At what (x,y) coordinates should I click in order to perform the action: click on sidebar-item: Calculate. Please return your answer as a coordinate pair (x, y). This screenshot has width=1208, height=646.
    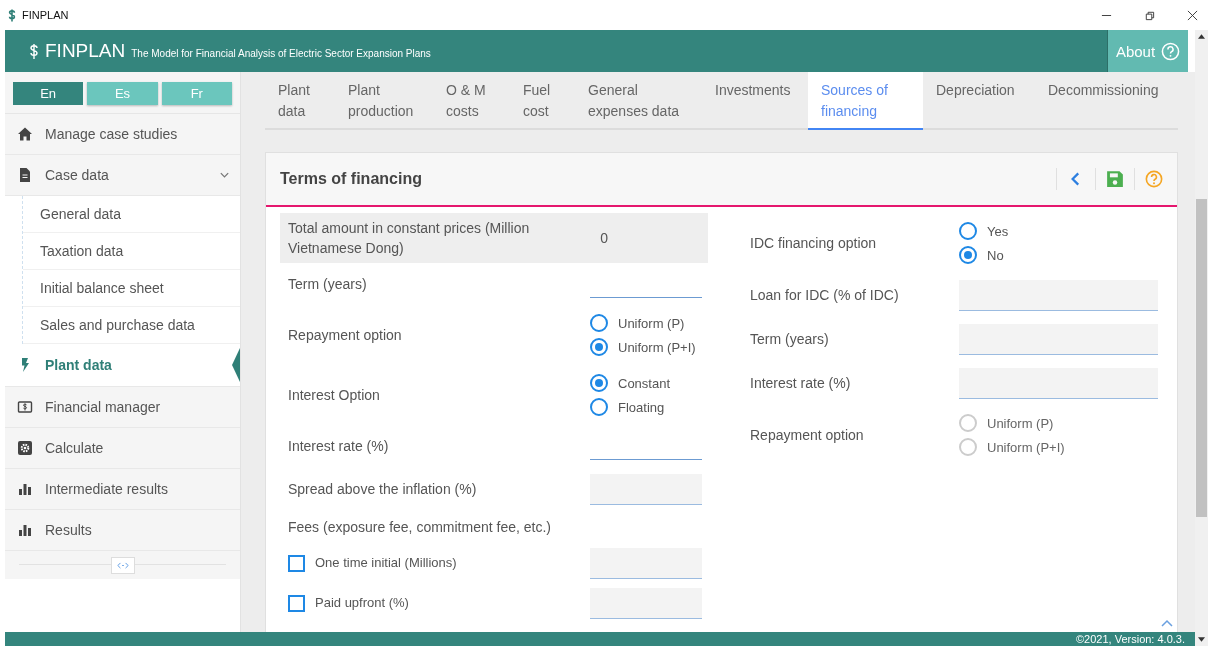
    Looking at the image, I should click on (122, 448).